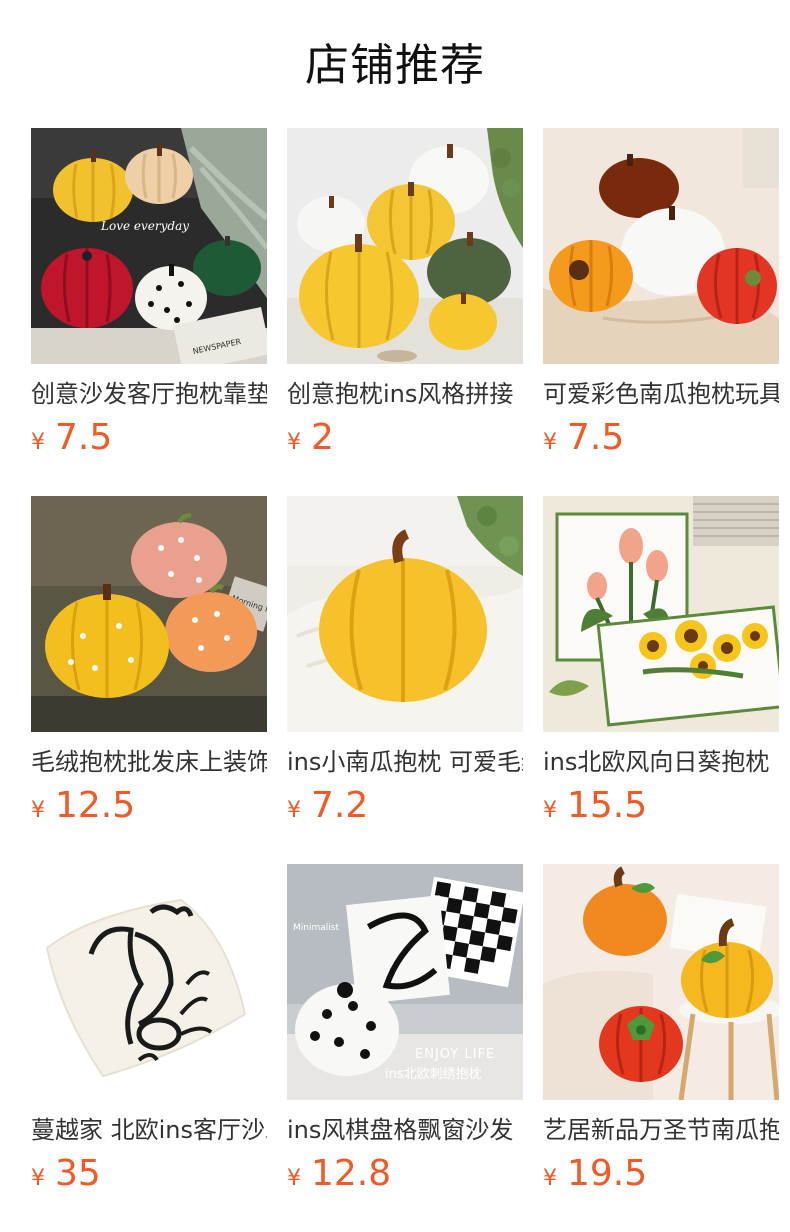 Image resolution: width=790 pixels, height=1232 pixels. I want to click on product-name: ins小南瓜抱枕 可爱毛绒, so click(405, 762).